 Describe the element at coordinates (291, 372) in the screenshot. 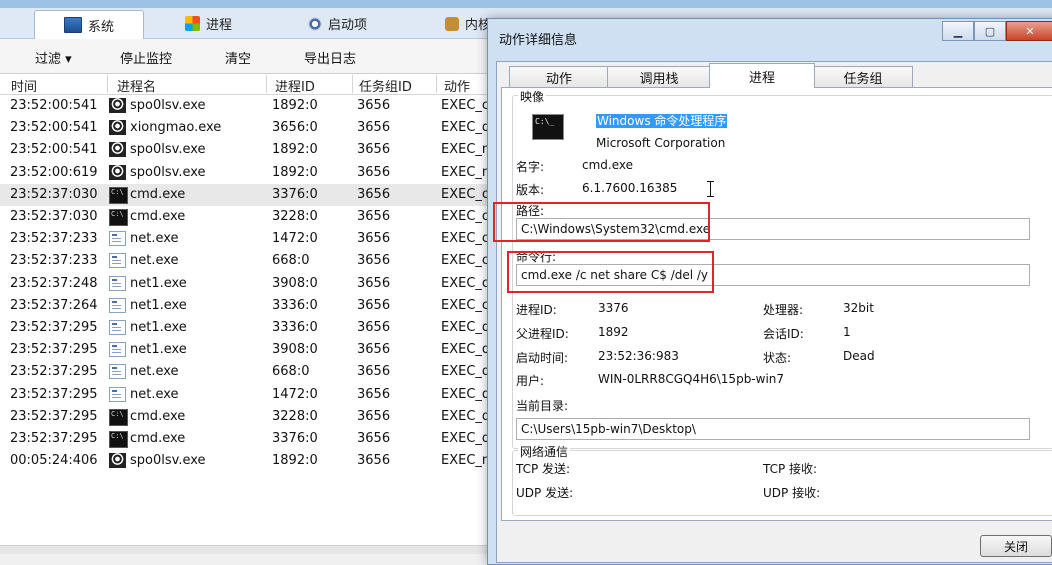

I see `cell-pid: 668:0` at that location.